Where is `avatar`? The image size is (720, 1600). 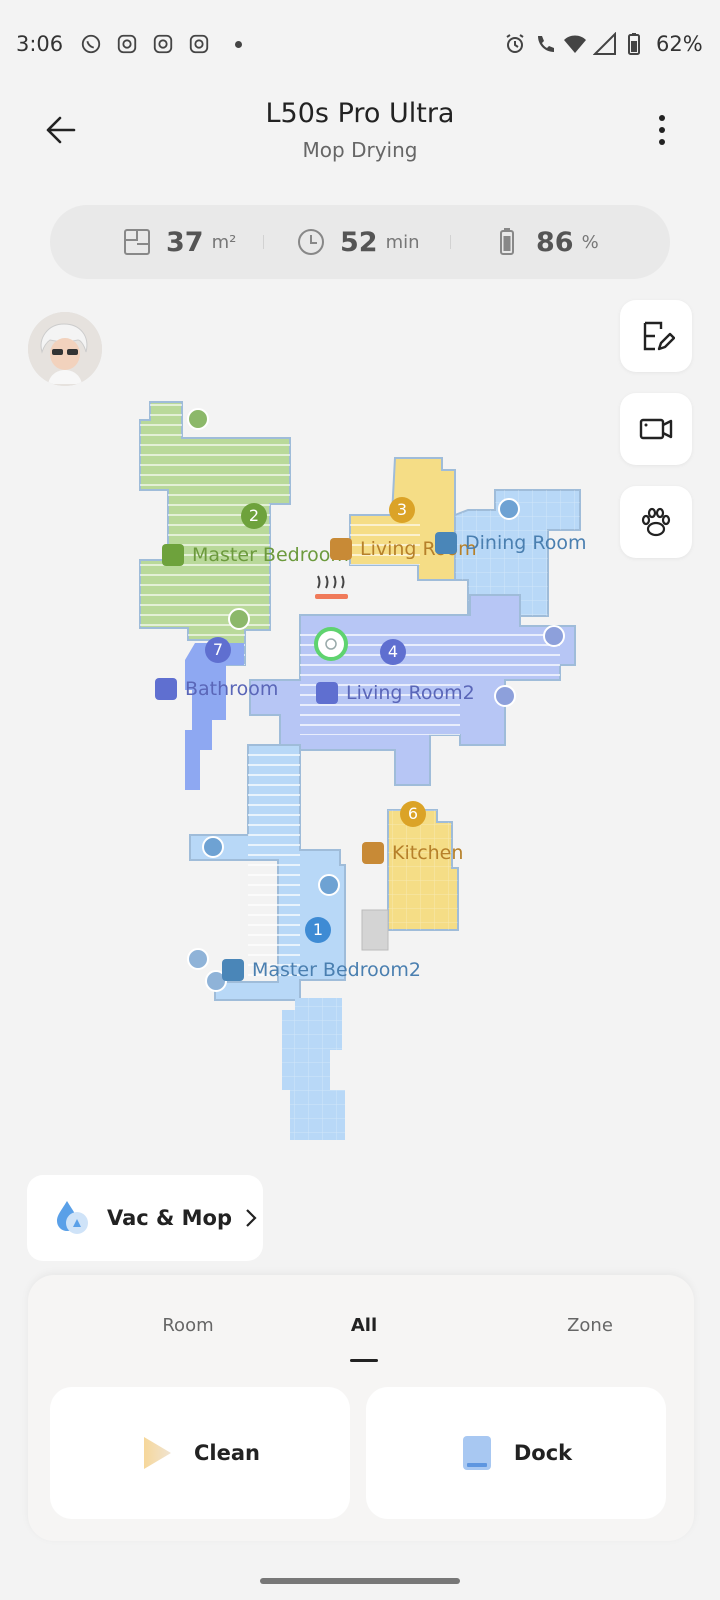 avatar is located at coordinates (65, 349).